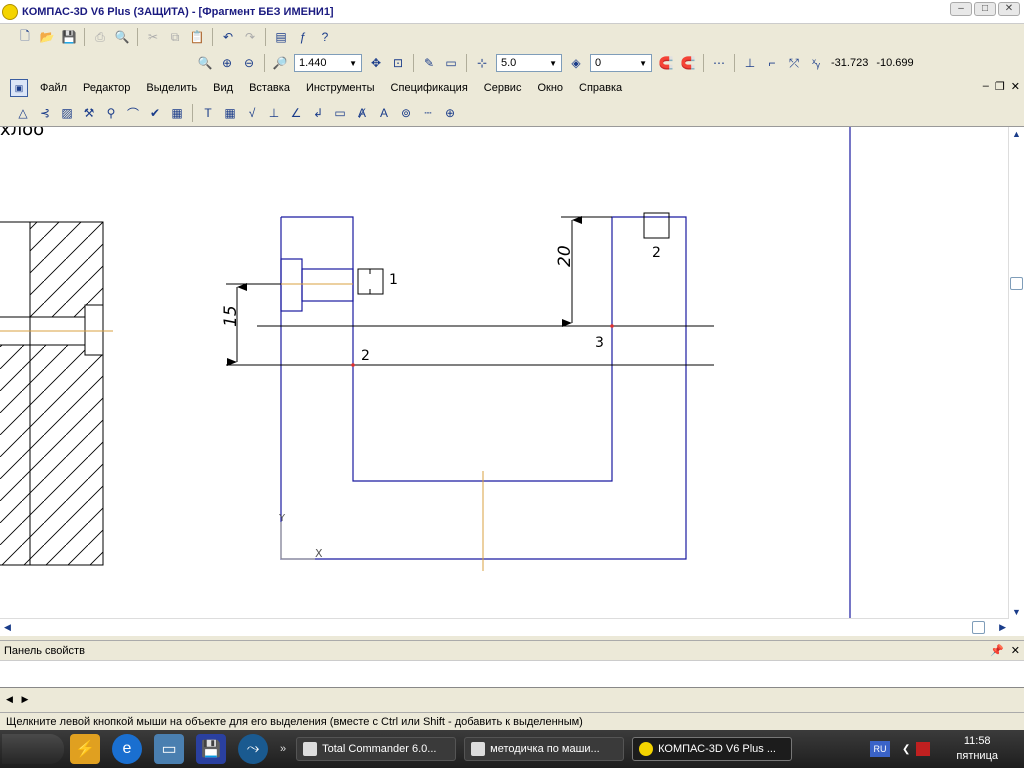 The image size is (1024, 768). Describe the element at coordinates (24, 699) in the screenshot. I see `panel-next-icon: ▶` at that location.